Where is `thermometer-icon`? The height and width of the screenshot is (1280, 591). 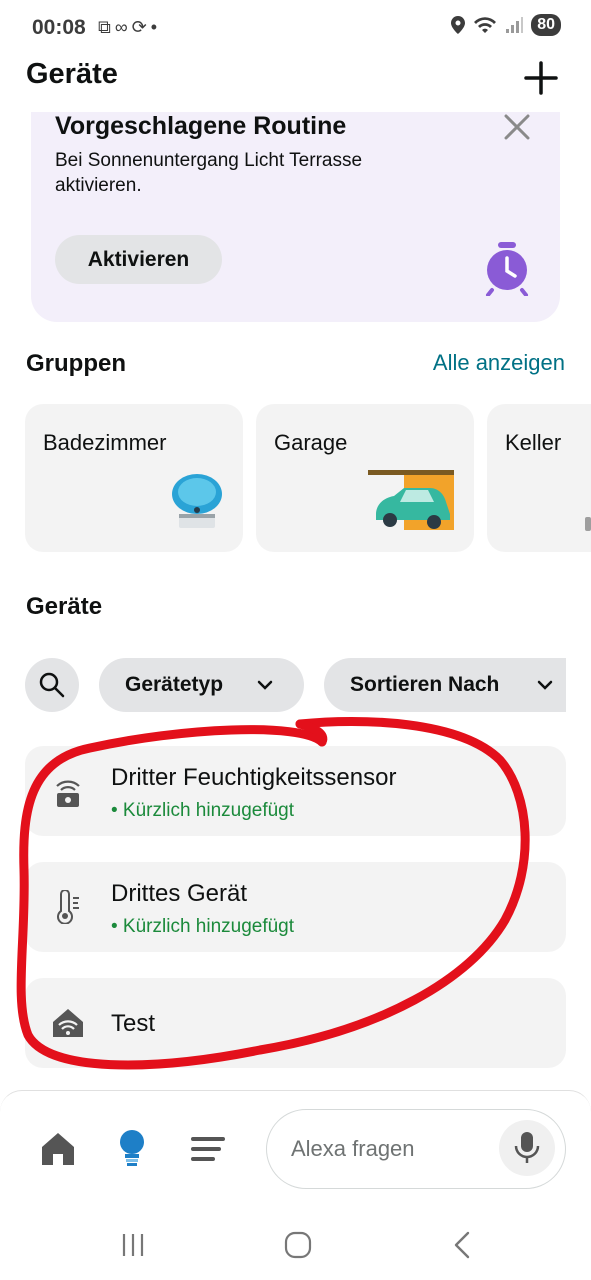
thermometer-icon is located at coordinates (68, 907).